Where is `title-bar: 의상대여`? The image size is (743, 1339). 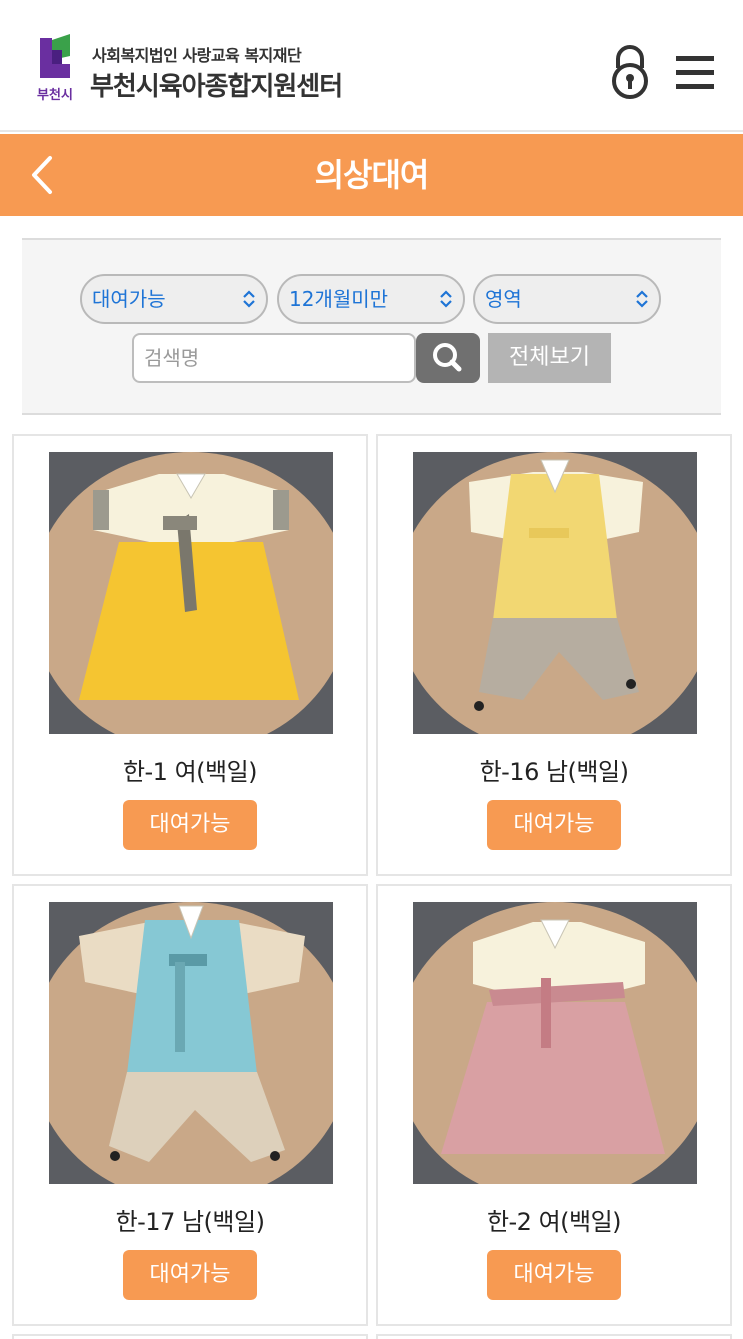 title-bar: 의상대여 is located at coordinates (371, 175).